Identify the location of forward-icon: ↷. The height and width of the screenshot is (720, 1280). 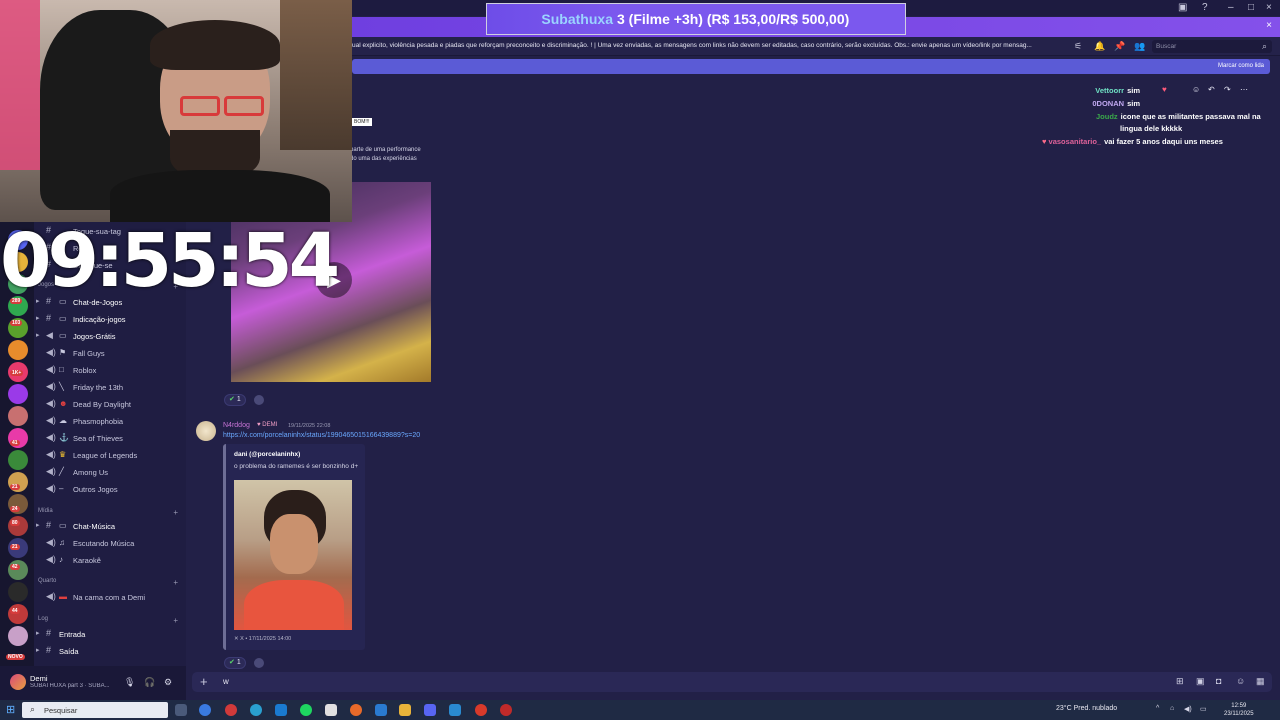
(1227, 89).